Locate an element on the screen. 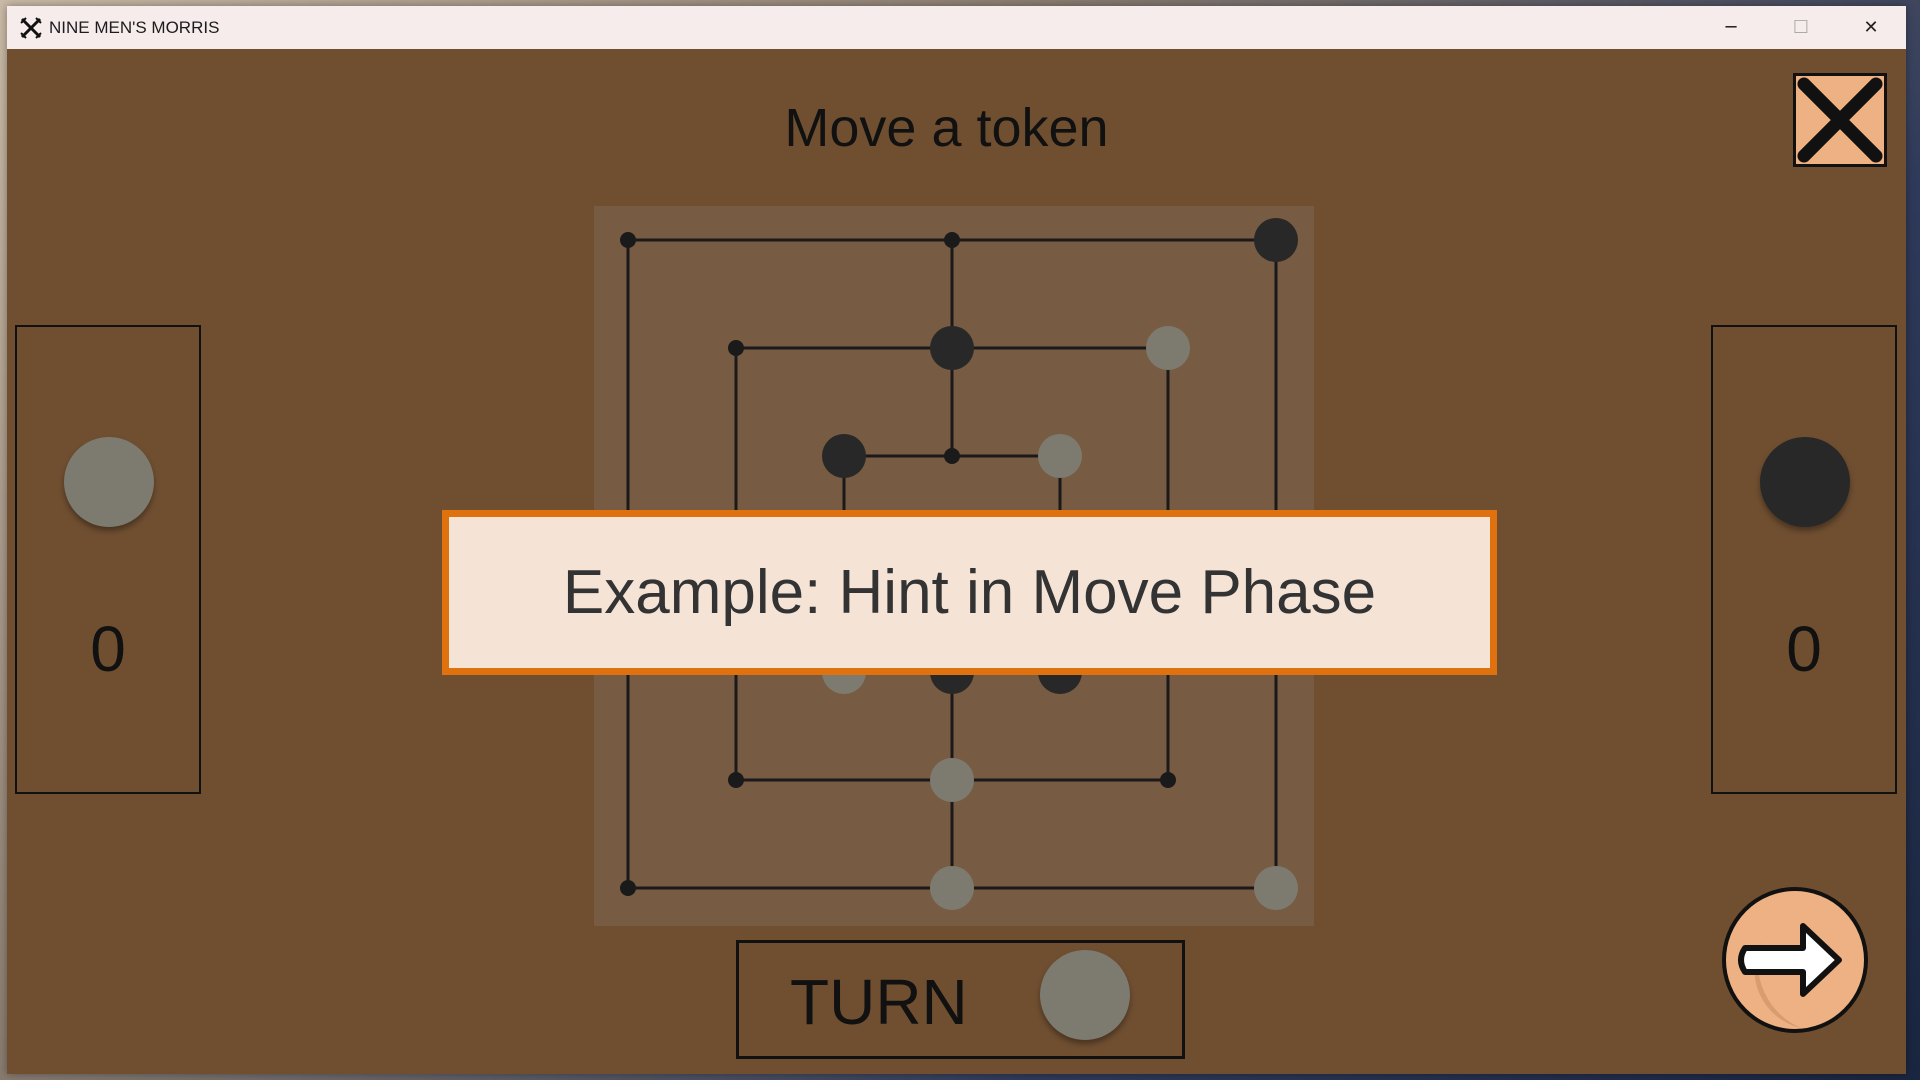 The width and height of the screenshot is (1920, 1080). token-e5 is located at coordinates (1060, 456).